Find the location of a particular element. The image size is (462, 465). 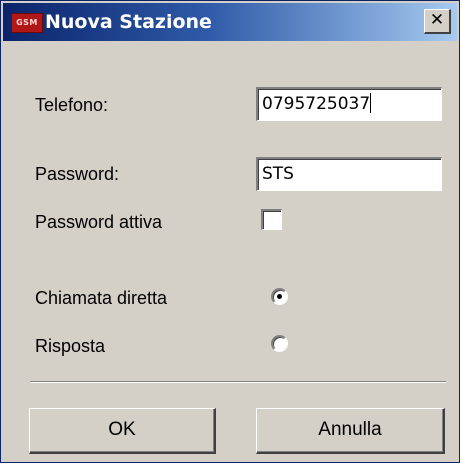

password-active-checkbox is located at coordinates (271, 219).